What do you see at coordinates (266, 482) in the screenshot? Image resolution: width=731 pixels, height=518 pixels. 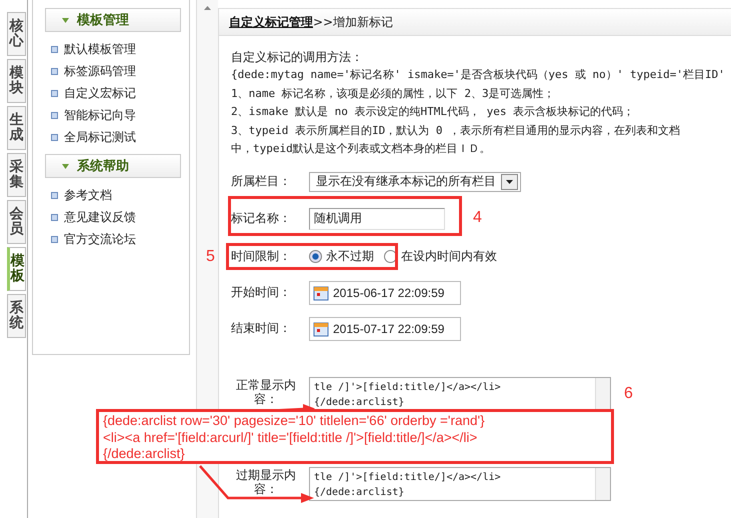 I see `field-label: 过期显示内容：` at bounding box center [266, 482].